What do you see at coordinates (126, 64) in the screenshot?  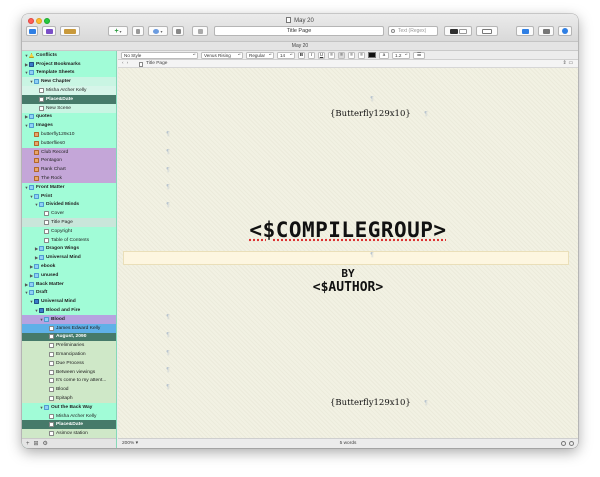 I see `history-nav: ‹›` at bounding box center [126, 64].